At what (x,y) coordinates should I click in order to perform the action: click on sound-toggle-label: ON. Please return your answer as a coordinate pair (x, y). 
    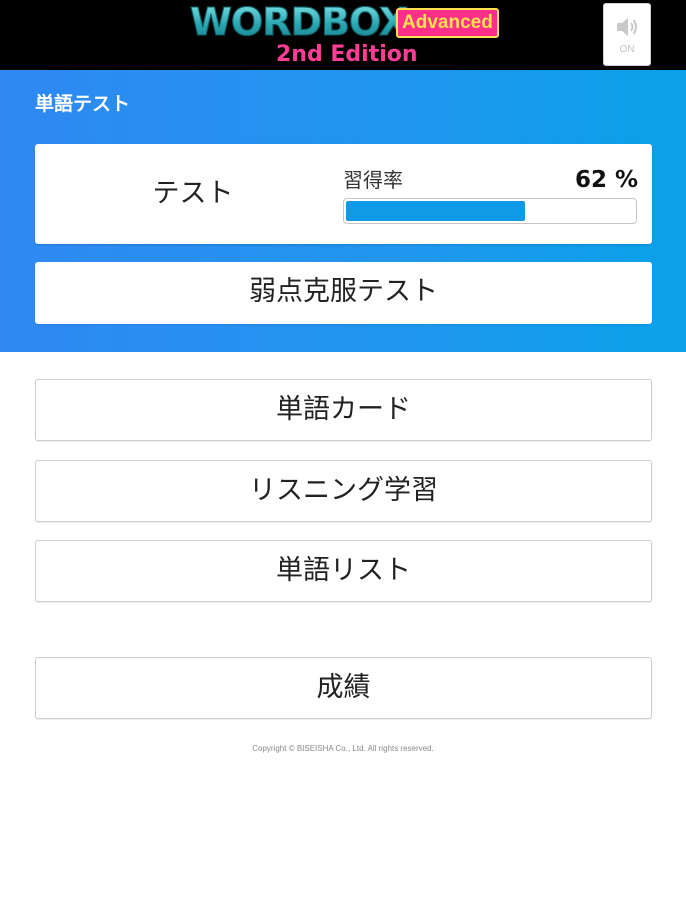
    Looking at the image, I should click on (627, 49).